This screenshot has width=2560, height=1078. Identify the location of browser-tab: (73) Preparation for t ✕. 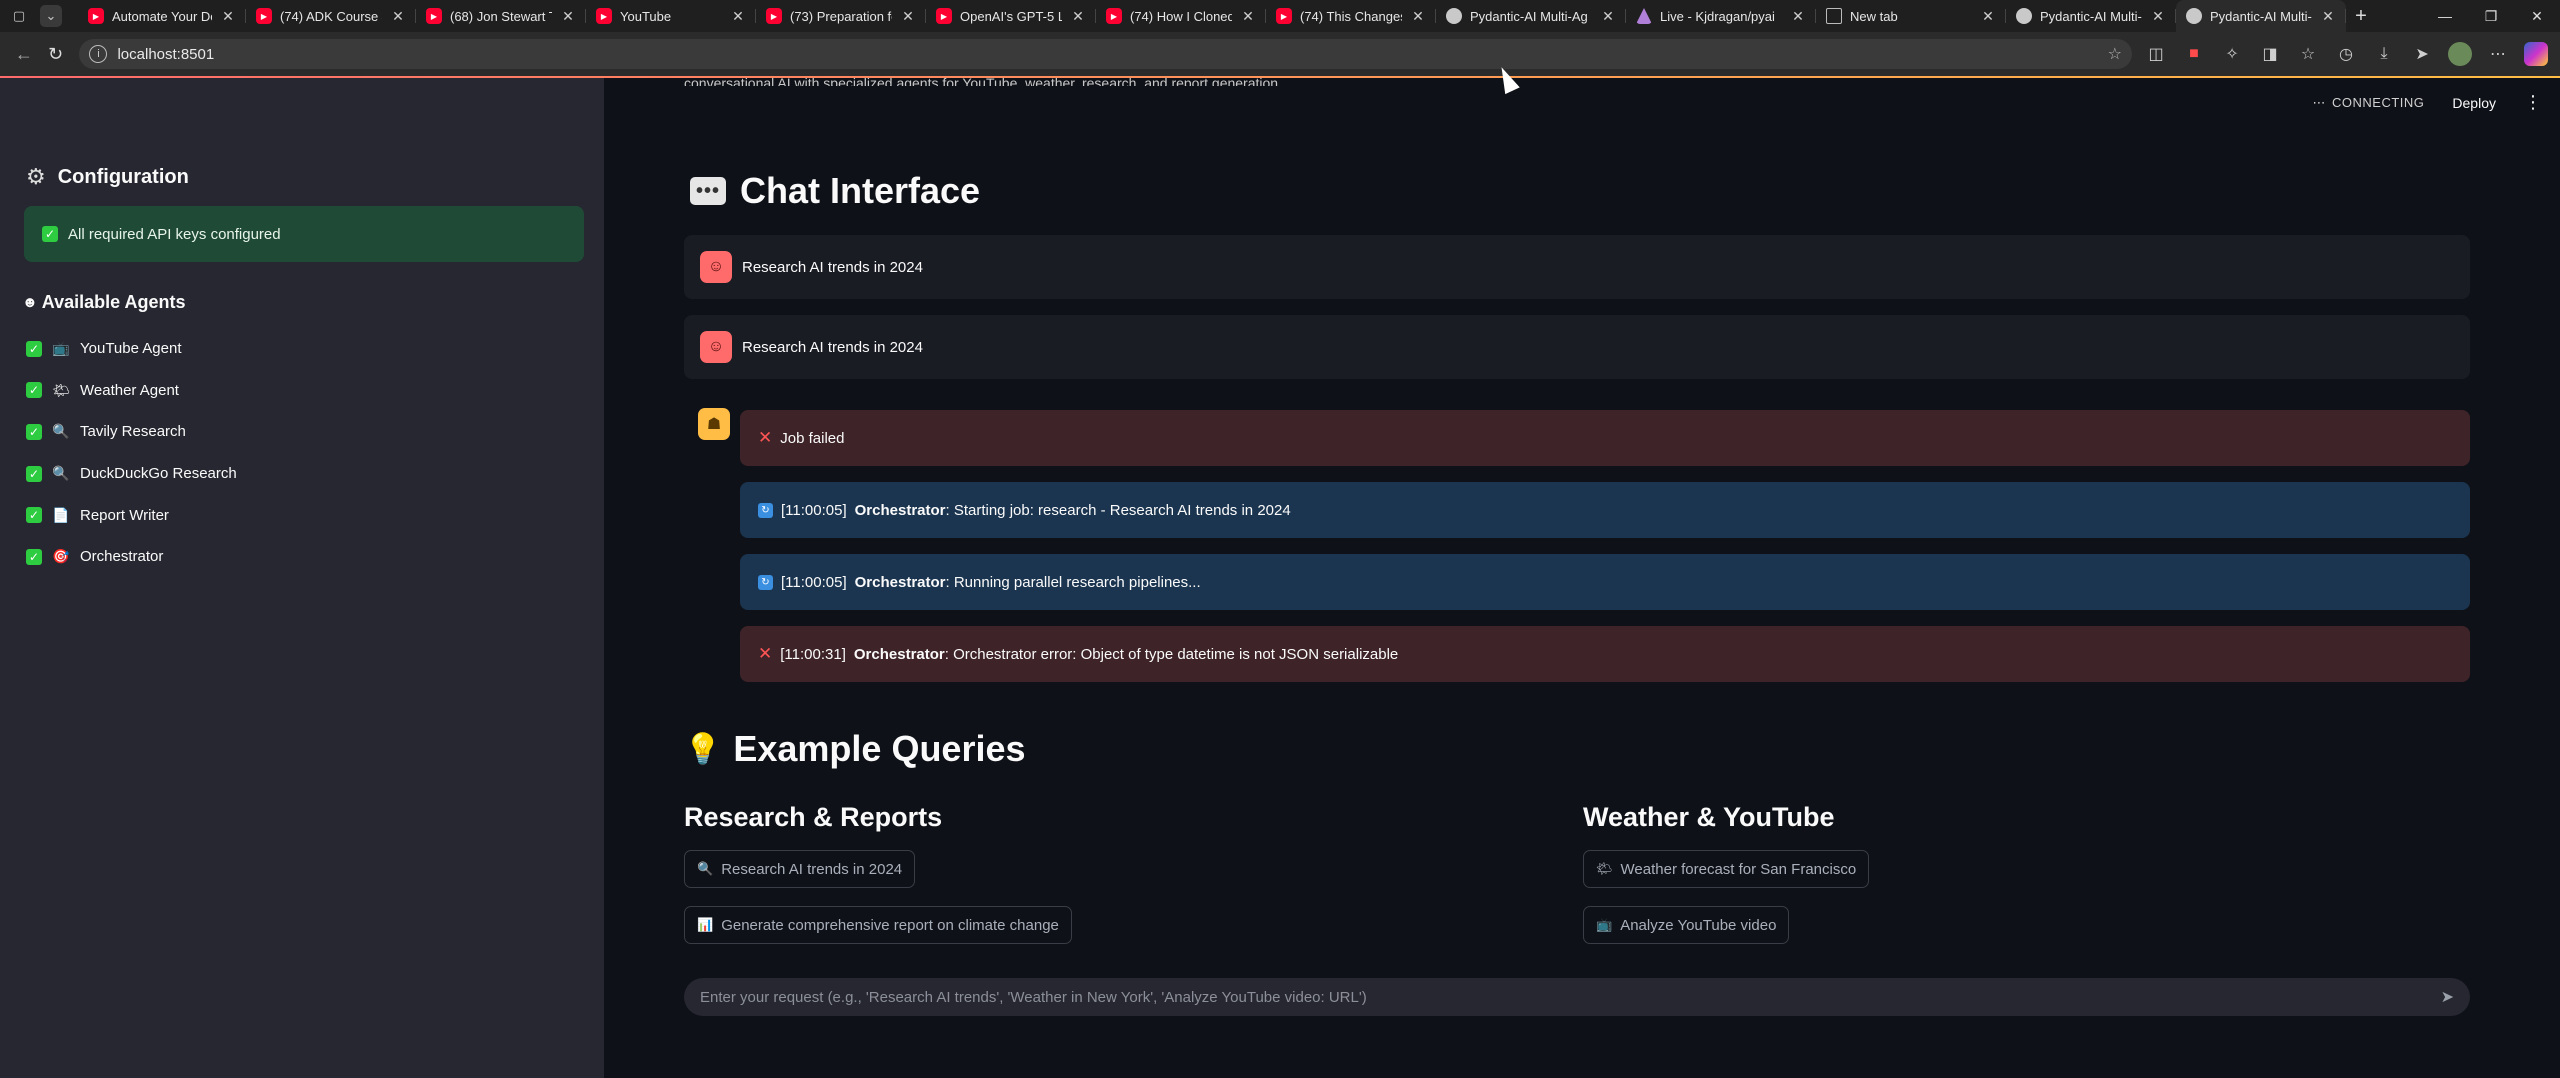
(841, 16).